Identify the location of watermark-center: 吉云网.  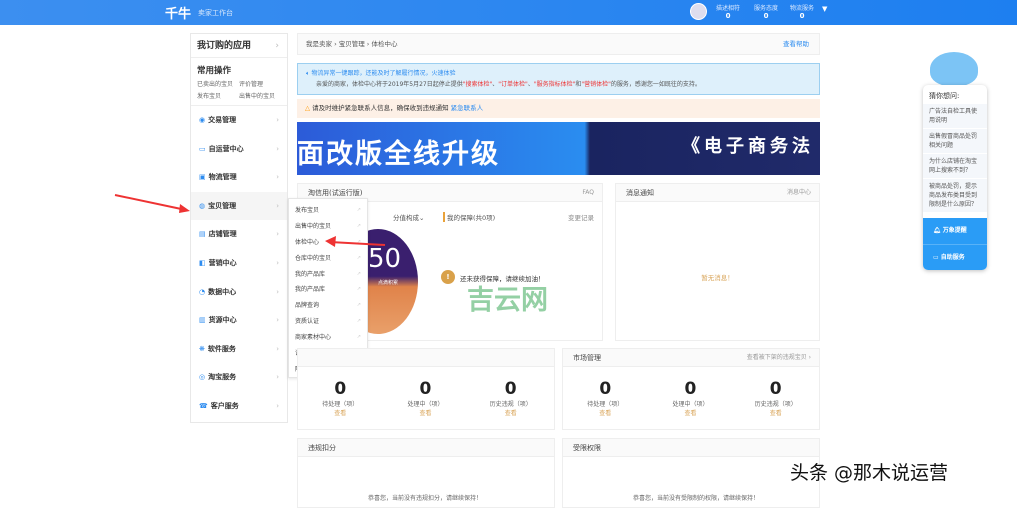
(507, 300).